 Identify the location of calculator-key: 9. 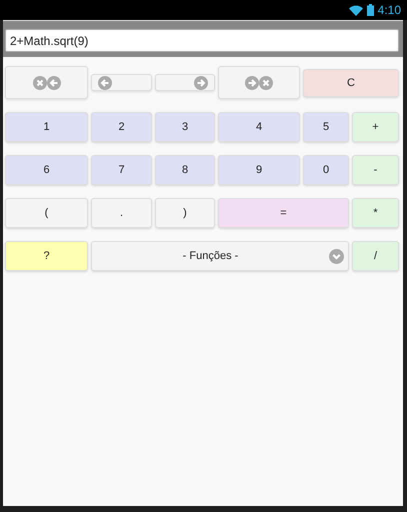
(259, 170).